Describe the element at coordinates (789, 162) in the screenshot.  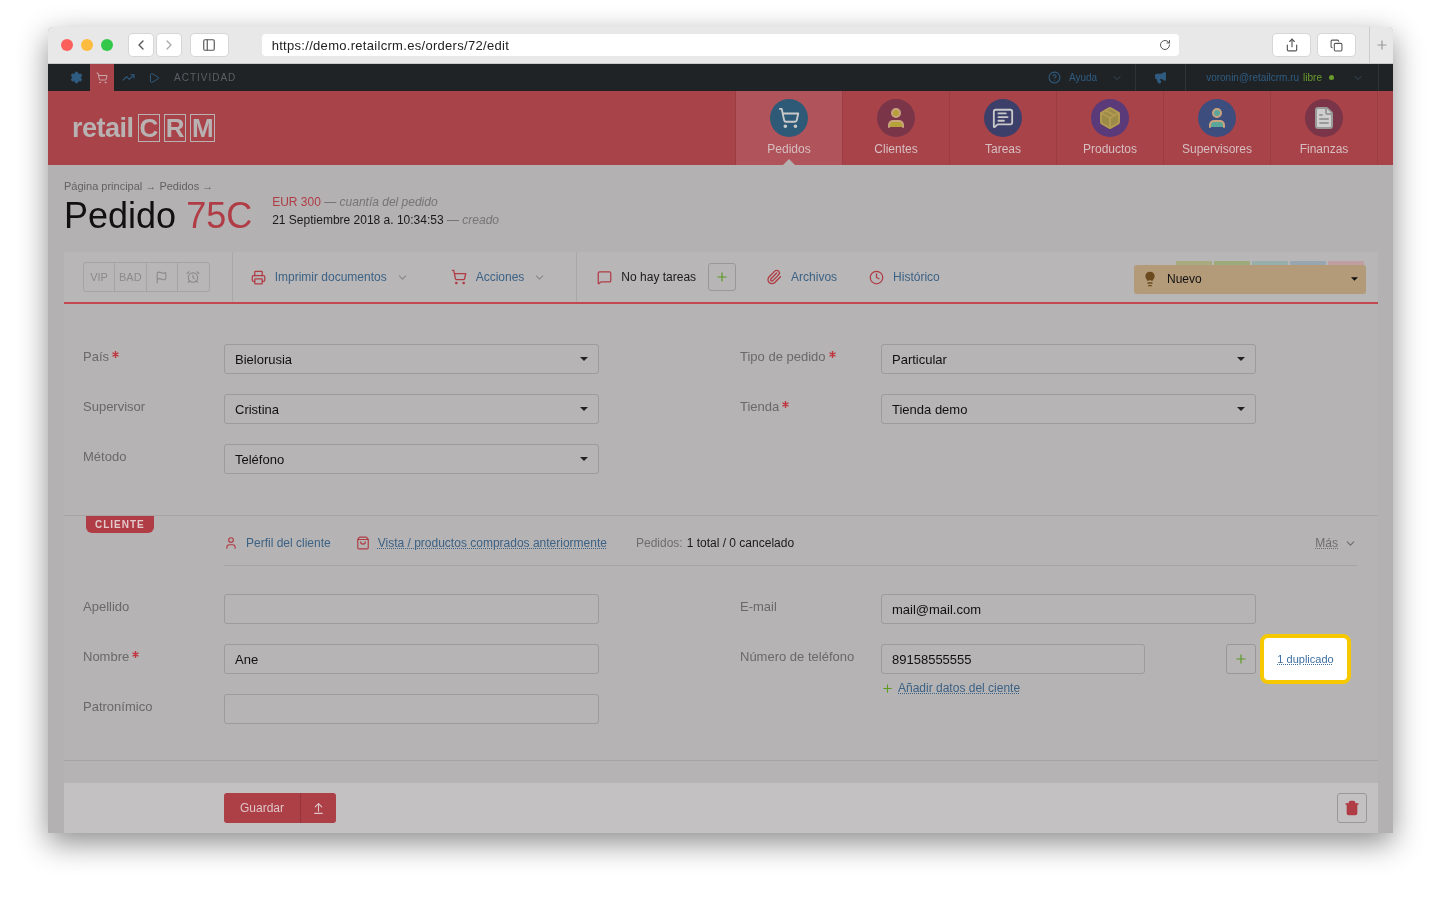
I see `pointer-icon` at that location.